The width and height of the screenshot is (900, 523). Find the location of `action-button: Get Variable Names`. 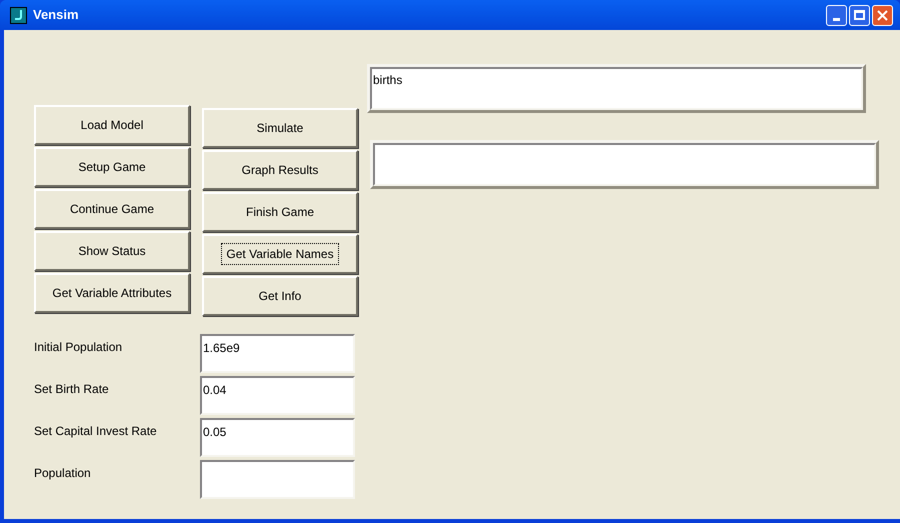

action-button: Get Variable Names is located at coordinates (280, 254).